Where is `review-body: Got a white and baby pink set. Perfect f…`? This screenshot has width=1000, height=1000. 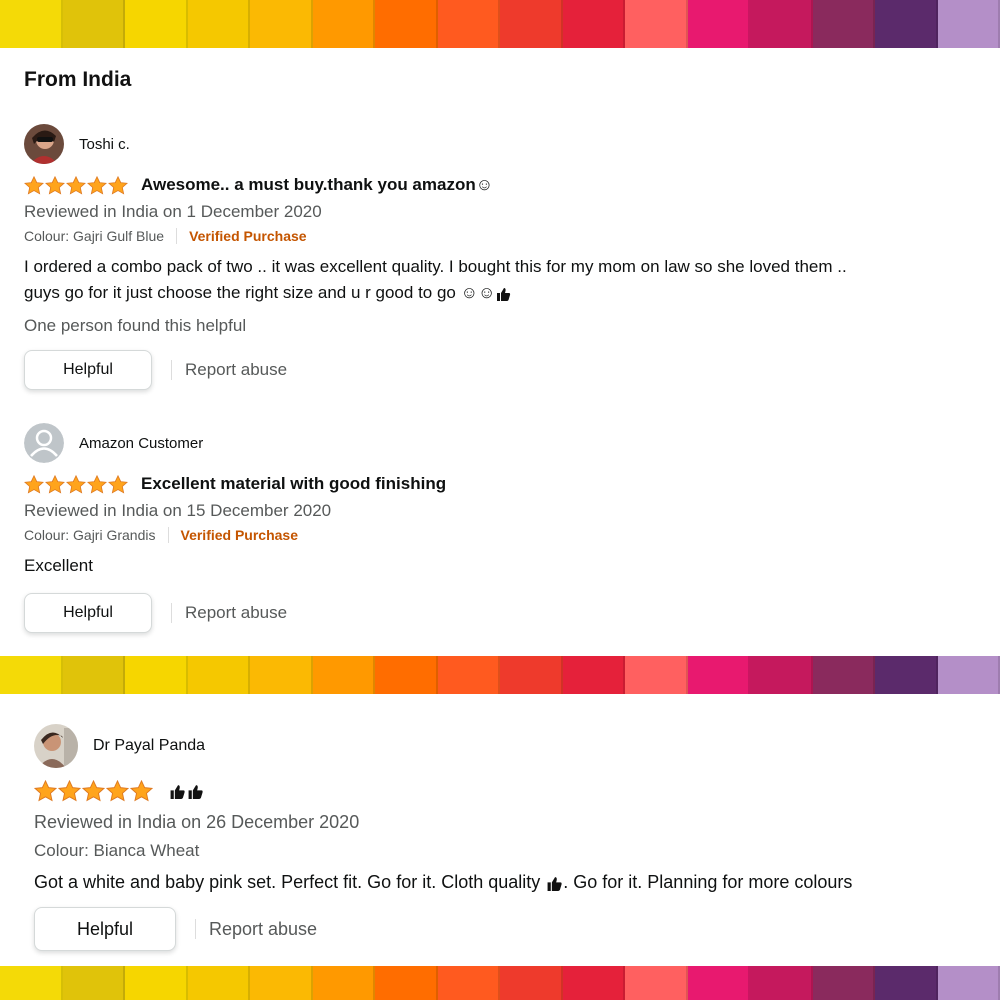
review-body: Got a white and baby pink set. Perfect f… is located at coordinates (507, 882).